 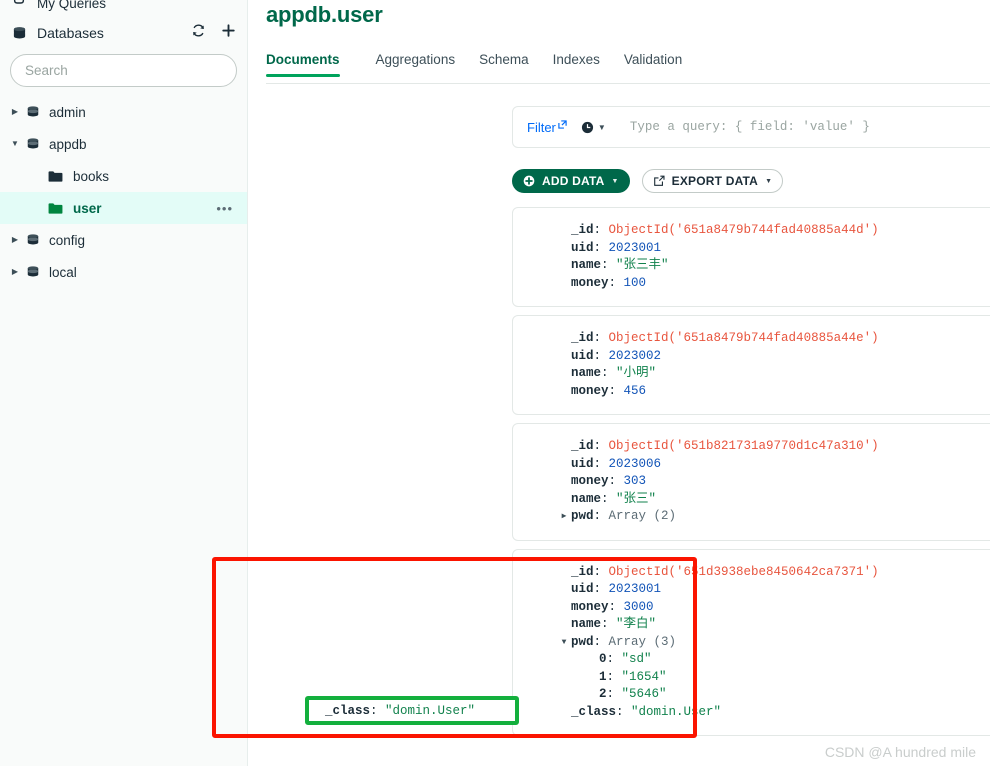 I want to click on document-field: name: "小明", so click(x=751, y=374).